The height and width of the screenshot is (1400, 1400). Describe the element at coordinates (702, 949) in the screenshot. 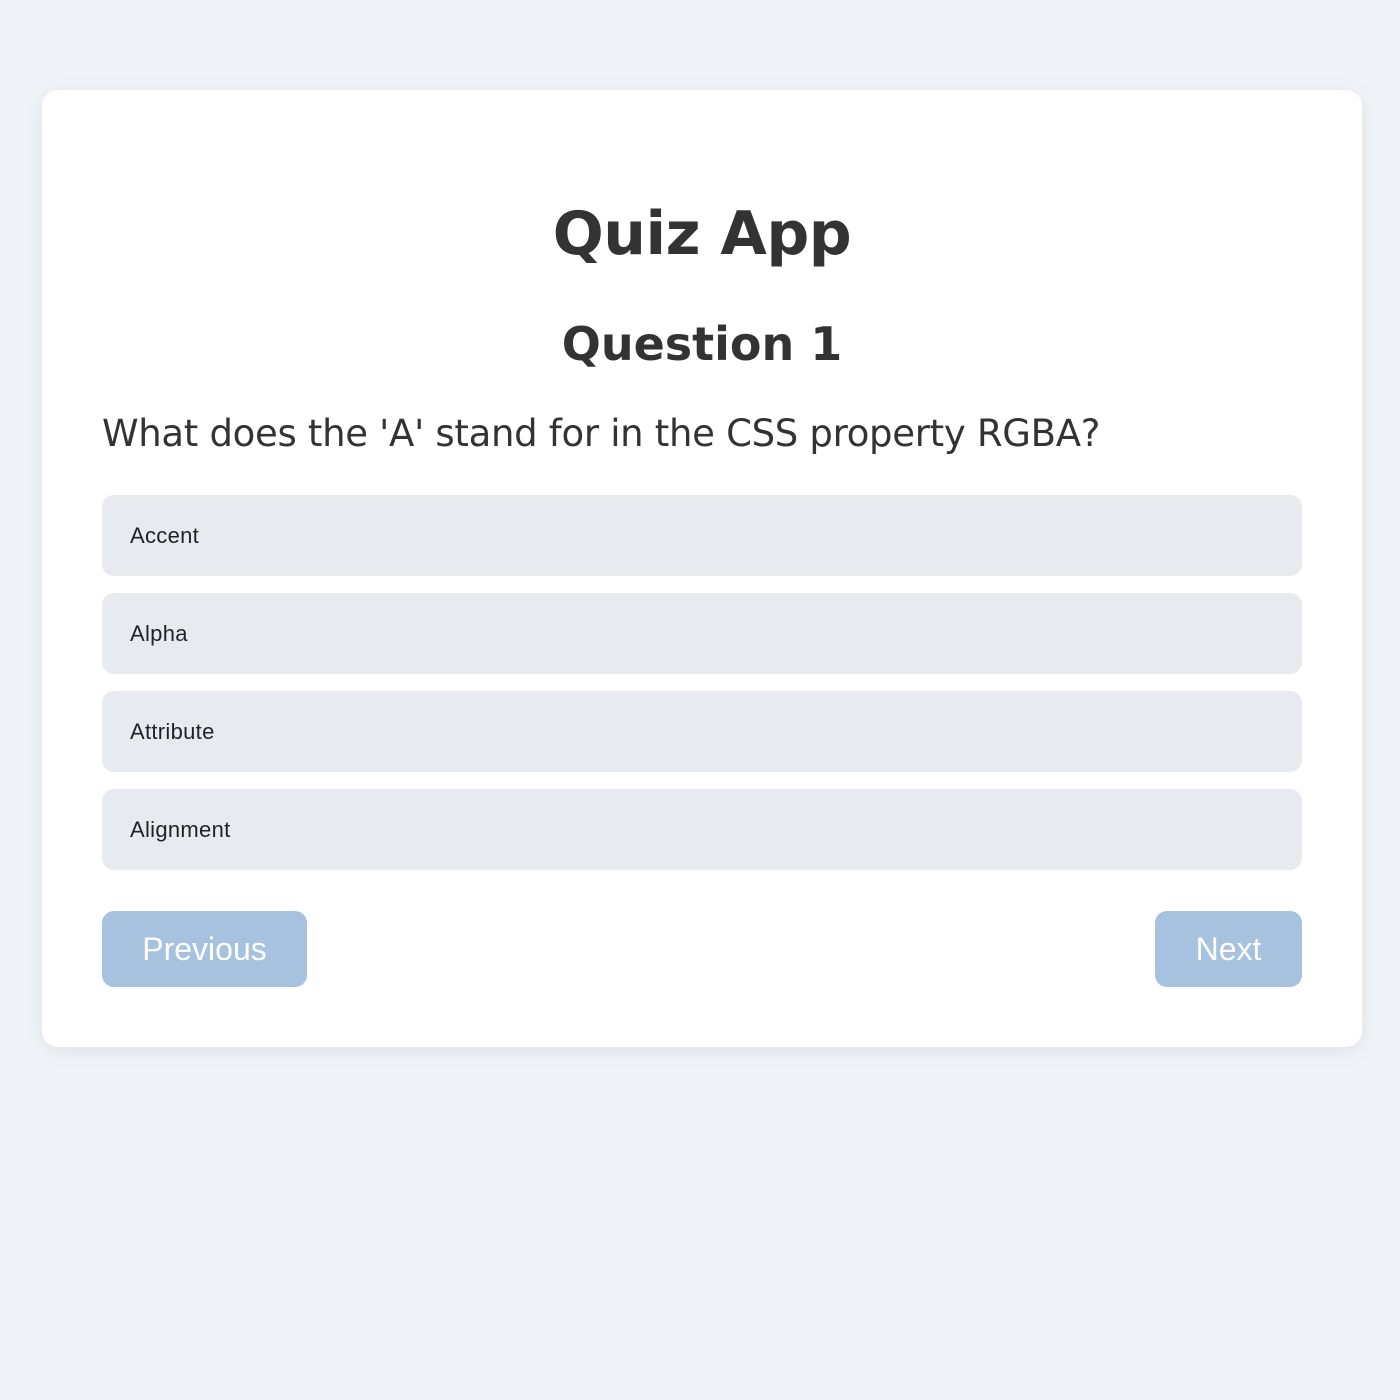

I see `quiz-navigation: Previous Next` at that location.